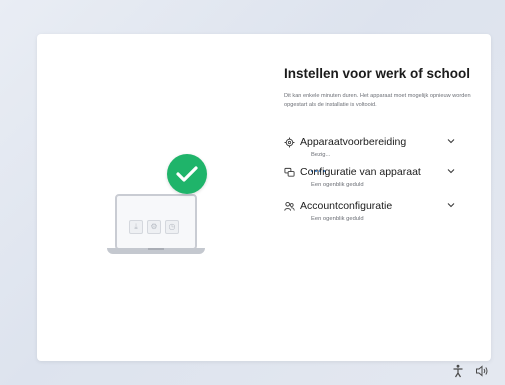 The height and width of the screenshot is (385, 505). What do you see at coordinates (353, 142) in the screenshot?
I see `step-label: Apparaatvoorbereiding` at bounding box center [353, 142].